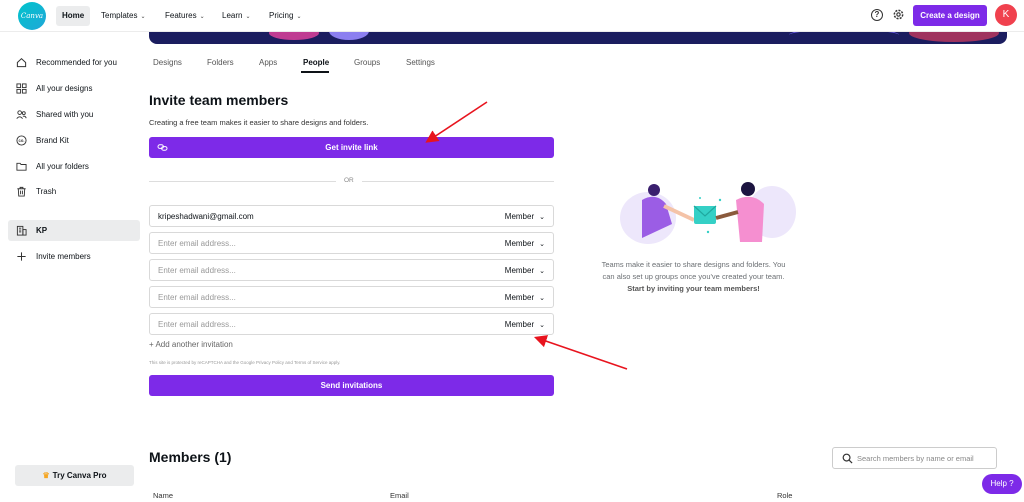 This screenshot has height=502, width=1024. I want to click on building-icon, so click(21, 230).